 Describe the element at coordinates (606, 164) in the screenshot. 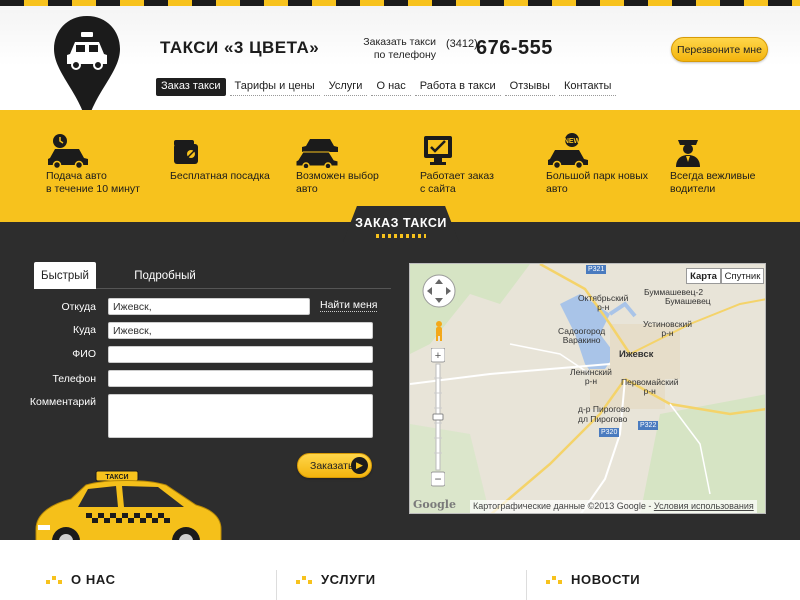

I see `feature-new-fleet: NEW Большой парк новых авто` at that location.